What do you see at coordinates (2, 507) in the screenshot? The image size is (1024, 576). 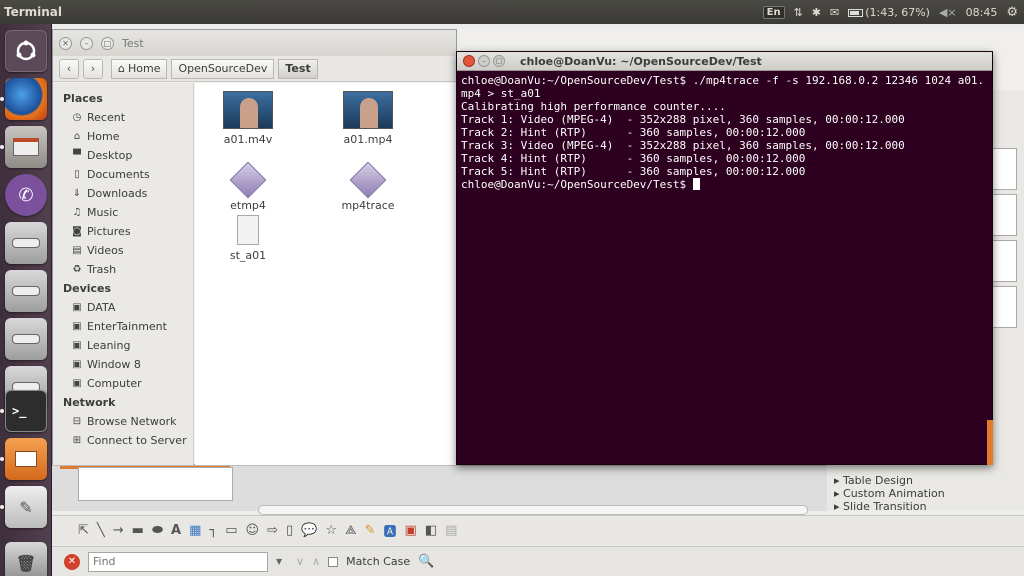 I see `running-indicator` at bounding box center [2, 507].